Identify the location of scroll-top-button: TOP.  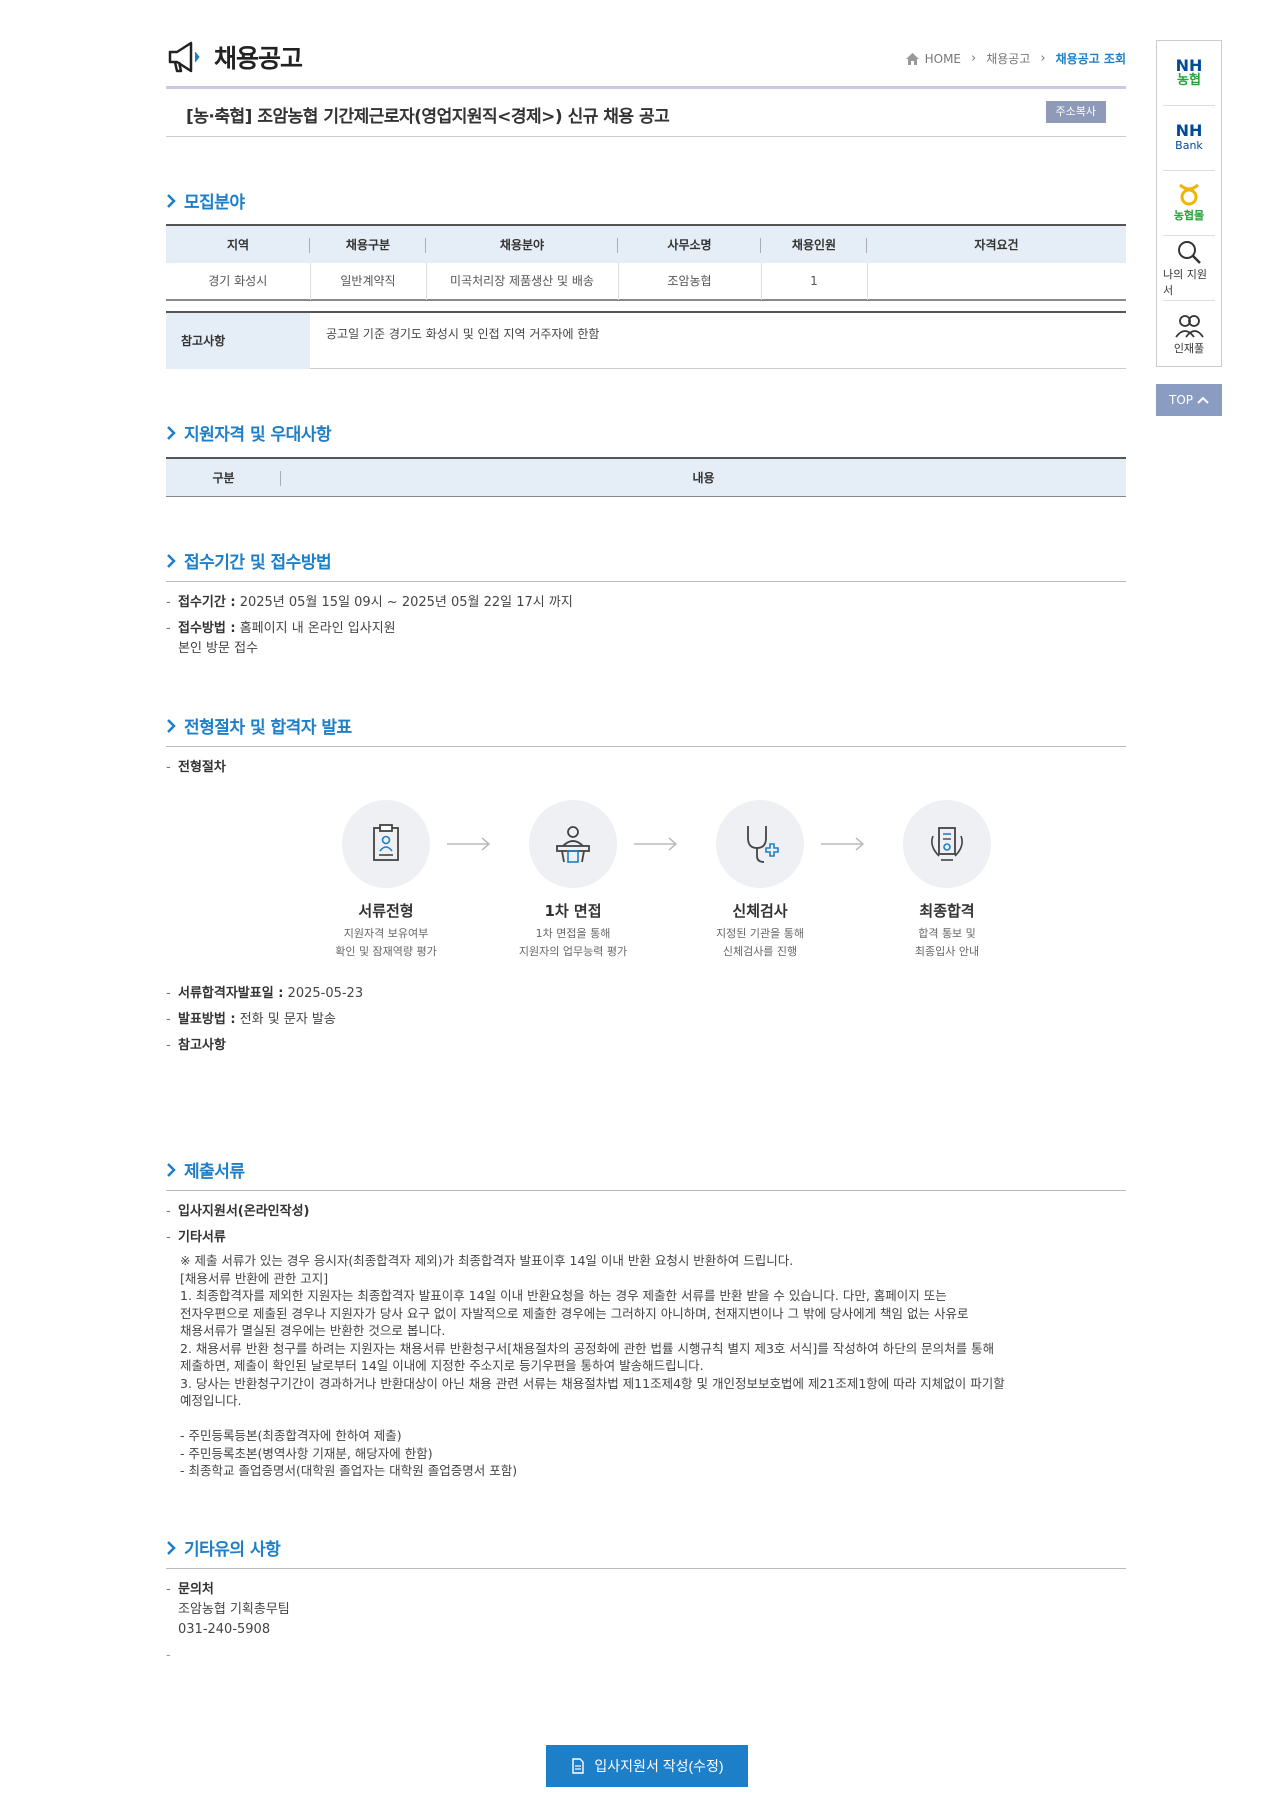
(1189, 400).